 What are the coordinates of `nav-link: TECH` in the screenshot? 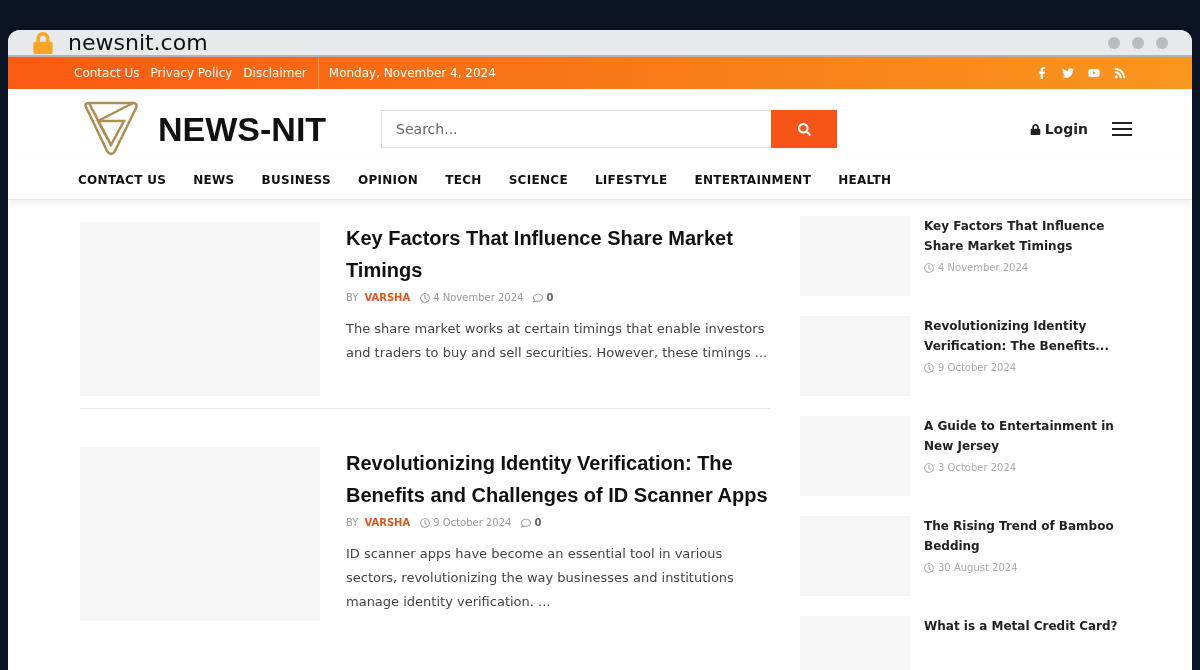 It's located at (463, 180).